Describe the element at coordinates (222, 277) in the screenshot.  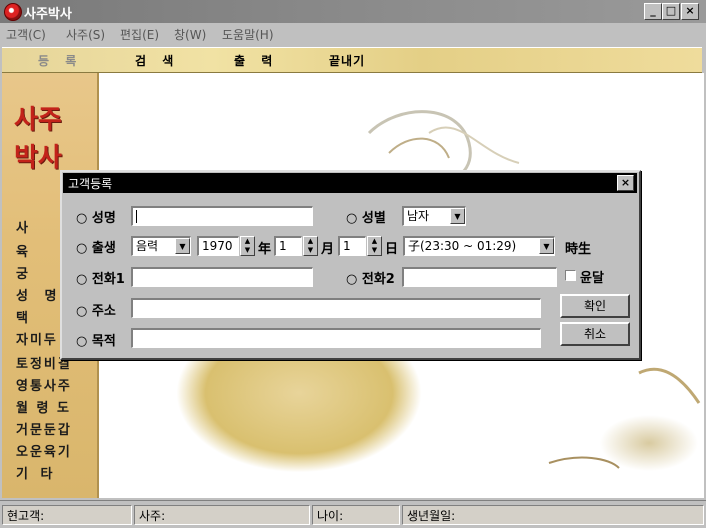
I see `phone1-field` at that location.